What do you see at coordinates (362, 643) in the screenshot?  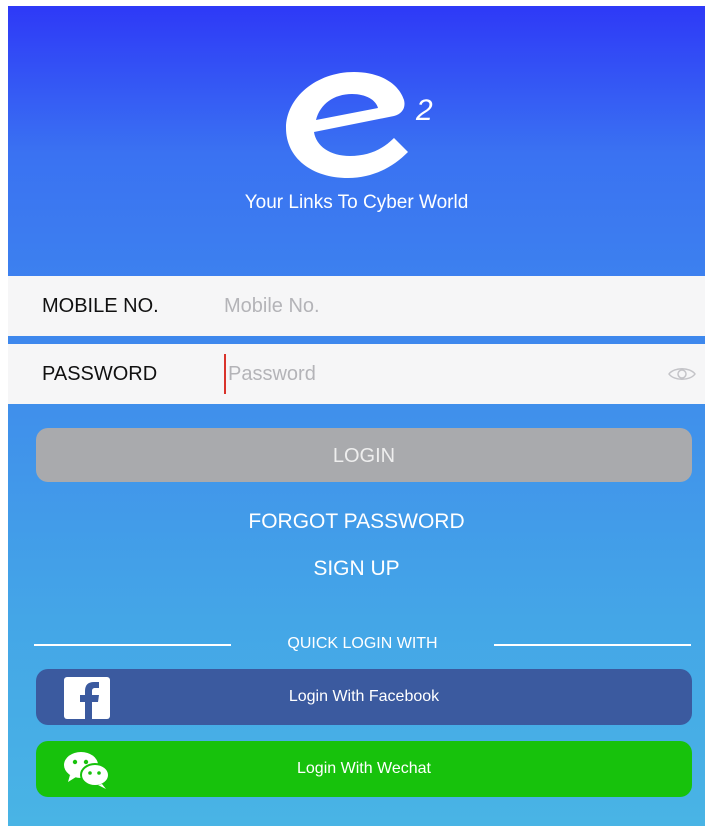 I see `quick-login-label: QUICK LOGIN WITH` at bounding box center [362, 643].